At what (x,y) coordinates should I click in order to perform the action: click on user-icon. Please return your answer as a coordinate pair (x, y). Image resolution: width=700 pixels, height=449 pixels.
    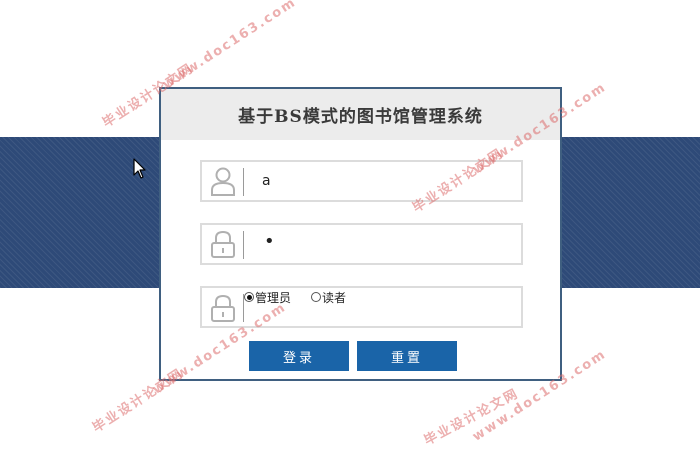
    Looking at the image, I should click on (223, 181).